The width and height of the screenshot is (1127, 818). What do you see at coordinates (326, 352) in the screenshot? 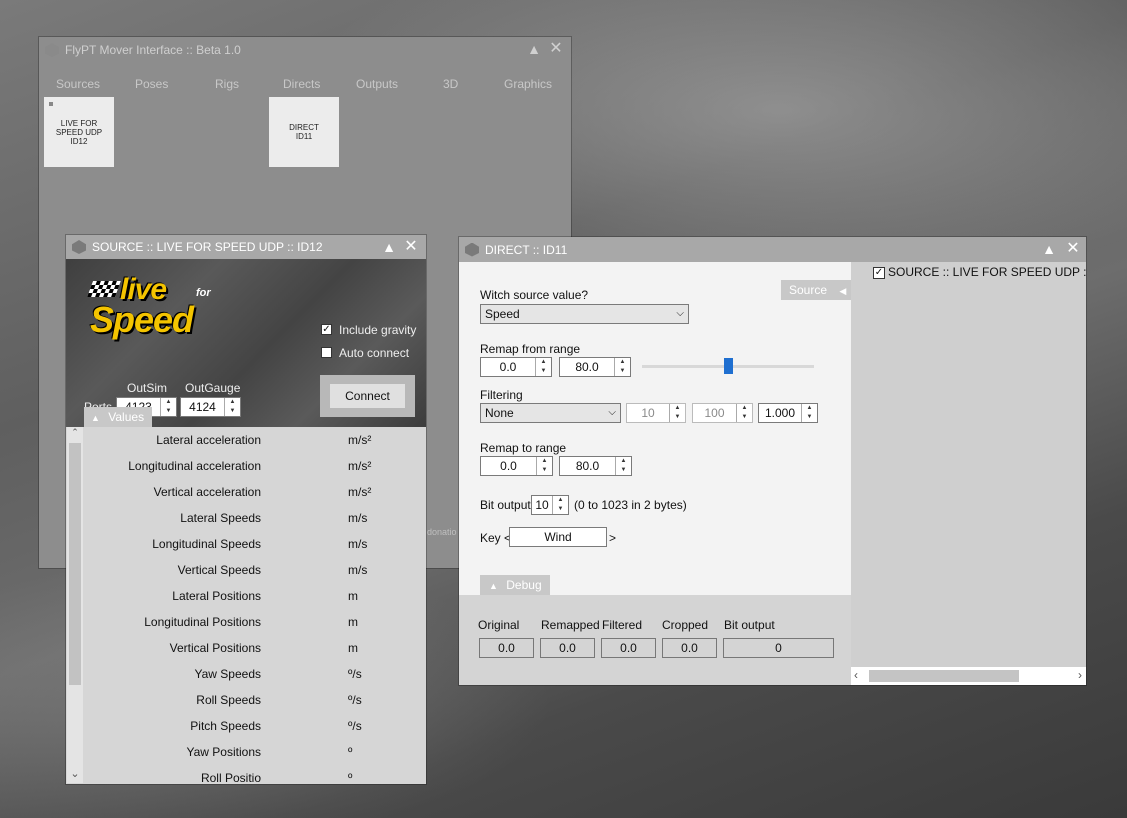
I see `auto-connect-checkbox` at bounding box center [326, 352].